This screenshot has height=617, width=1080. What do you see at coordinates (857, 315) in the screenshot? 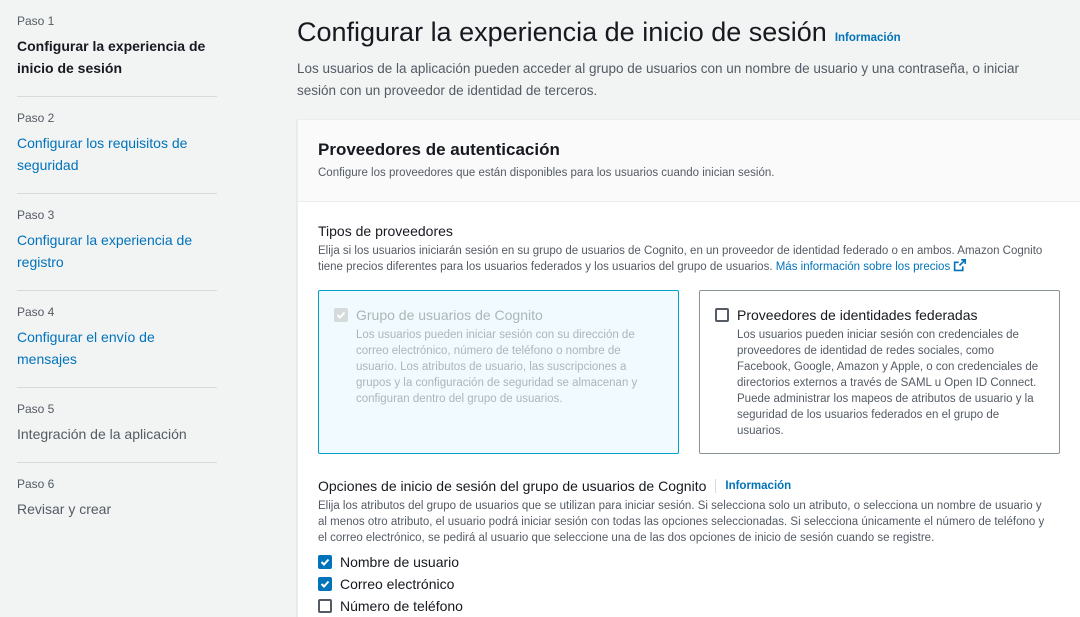
I see `tile-title: Proveedores de identidades federadas` at bounding box center [857, 315].